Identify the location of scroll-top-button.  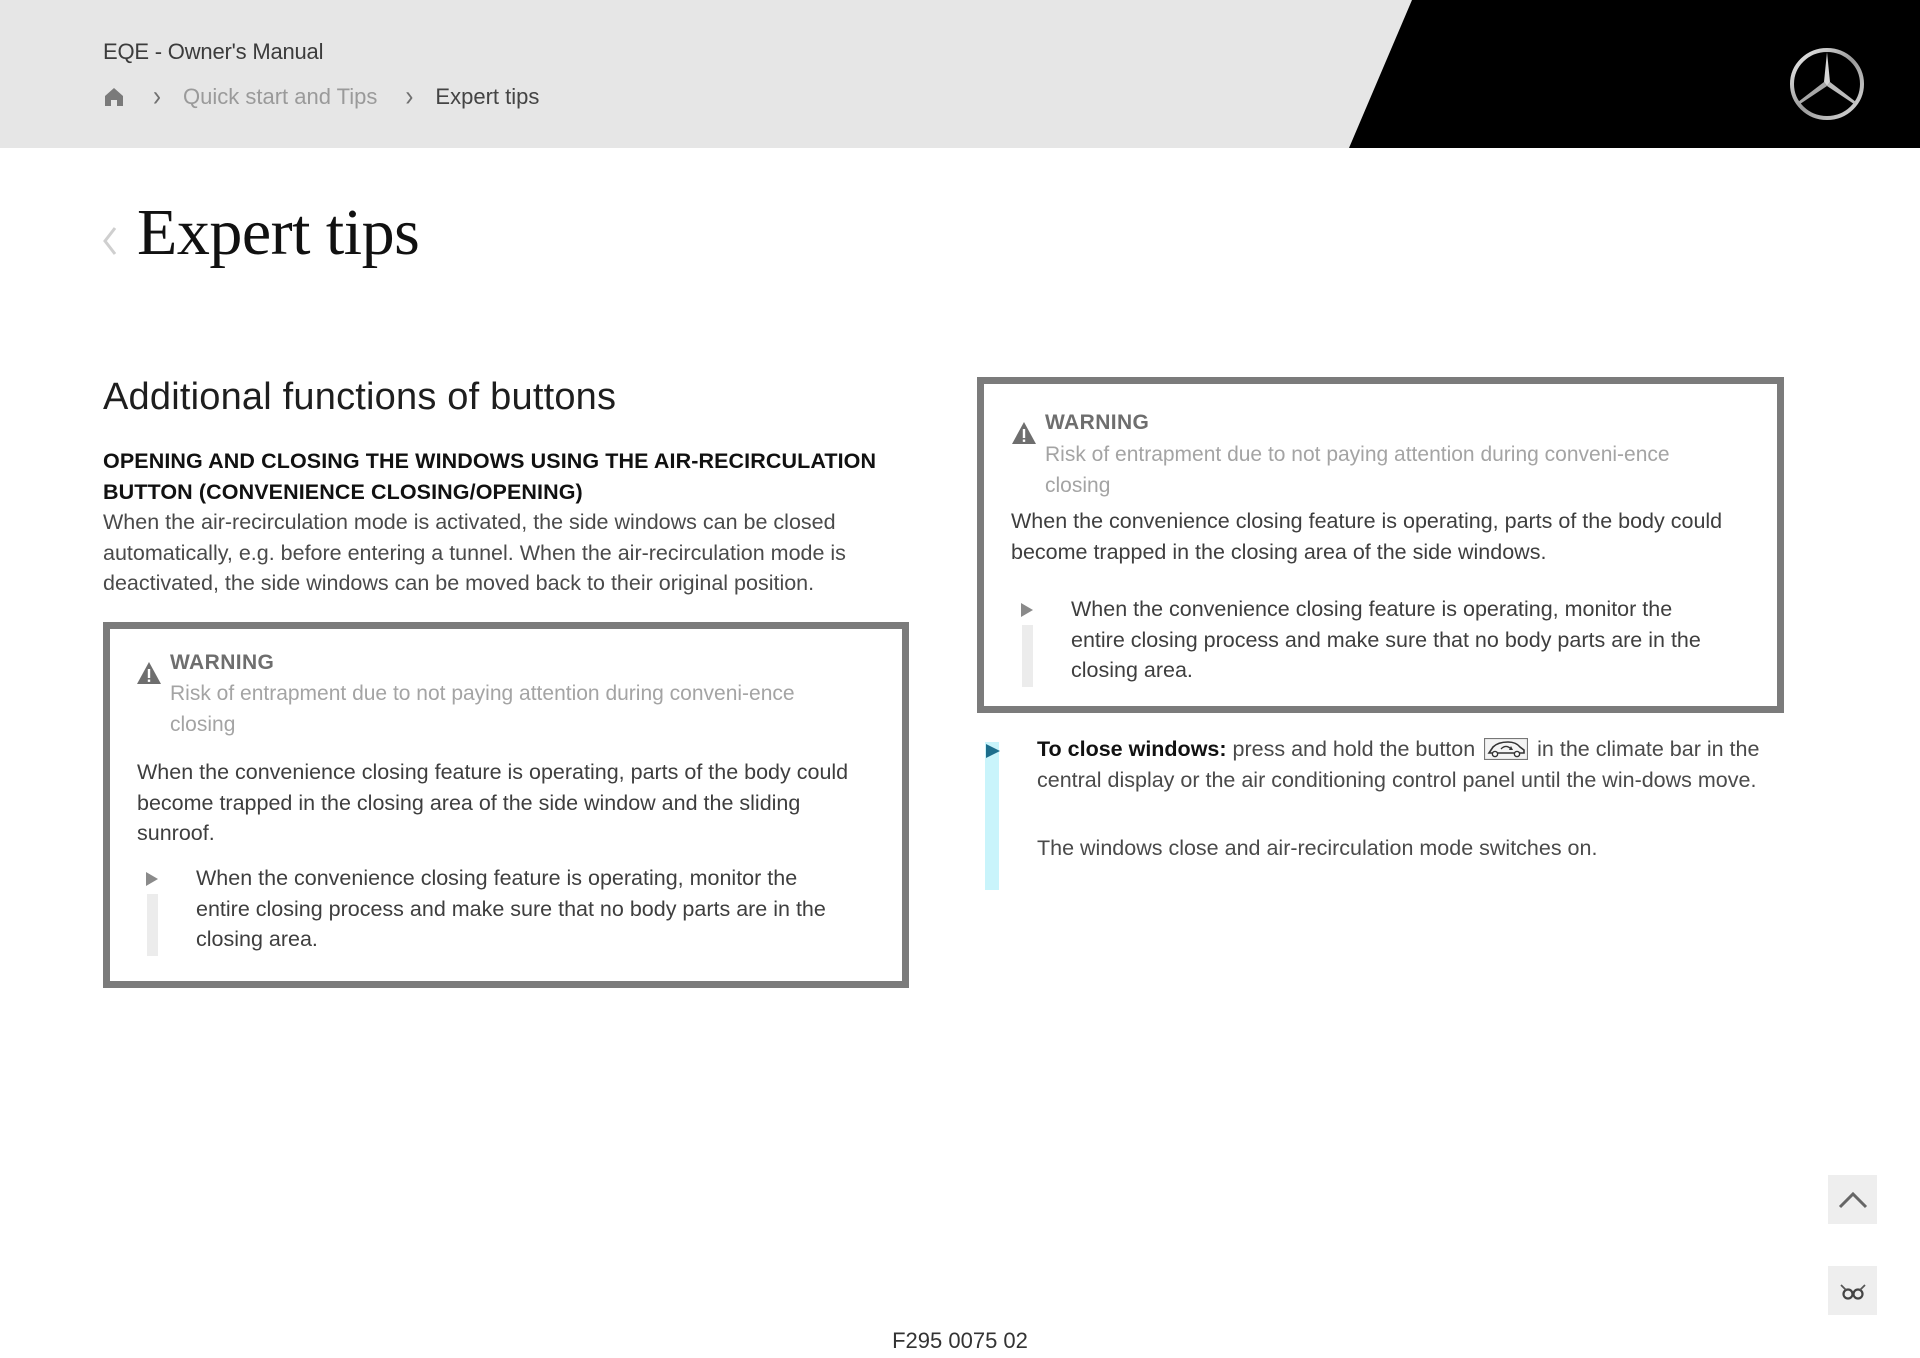
(1852, 1199).